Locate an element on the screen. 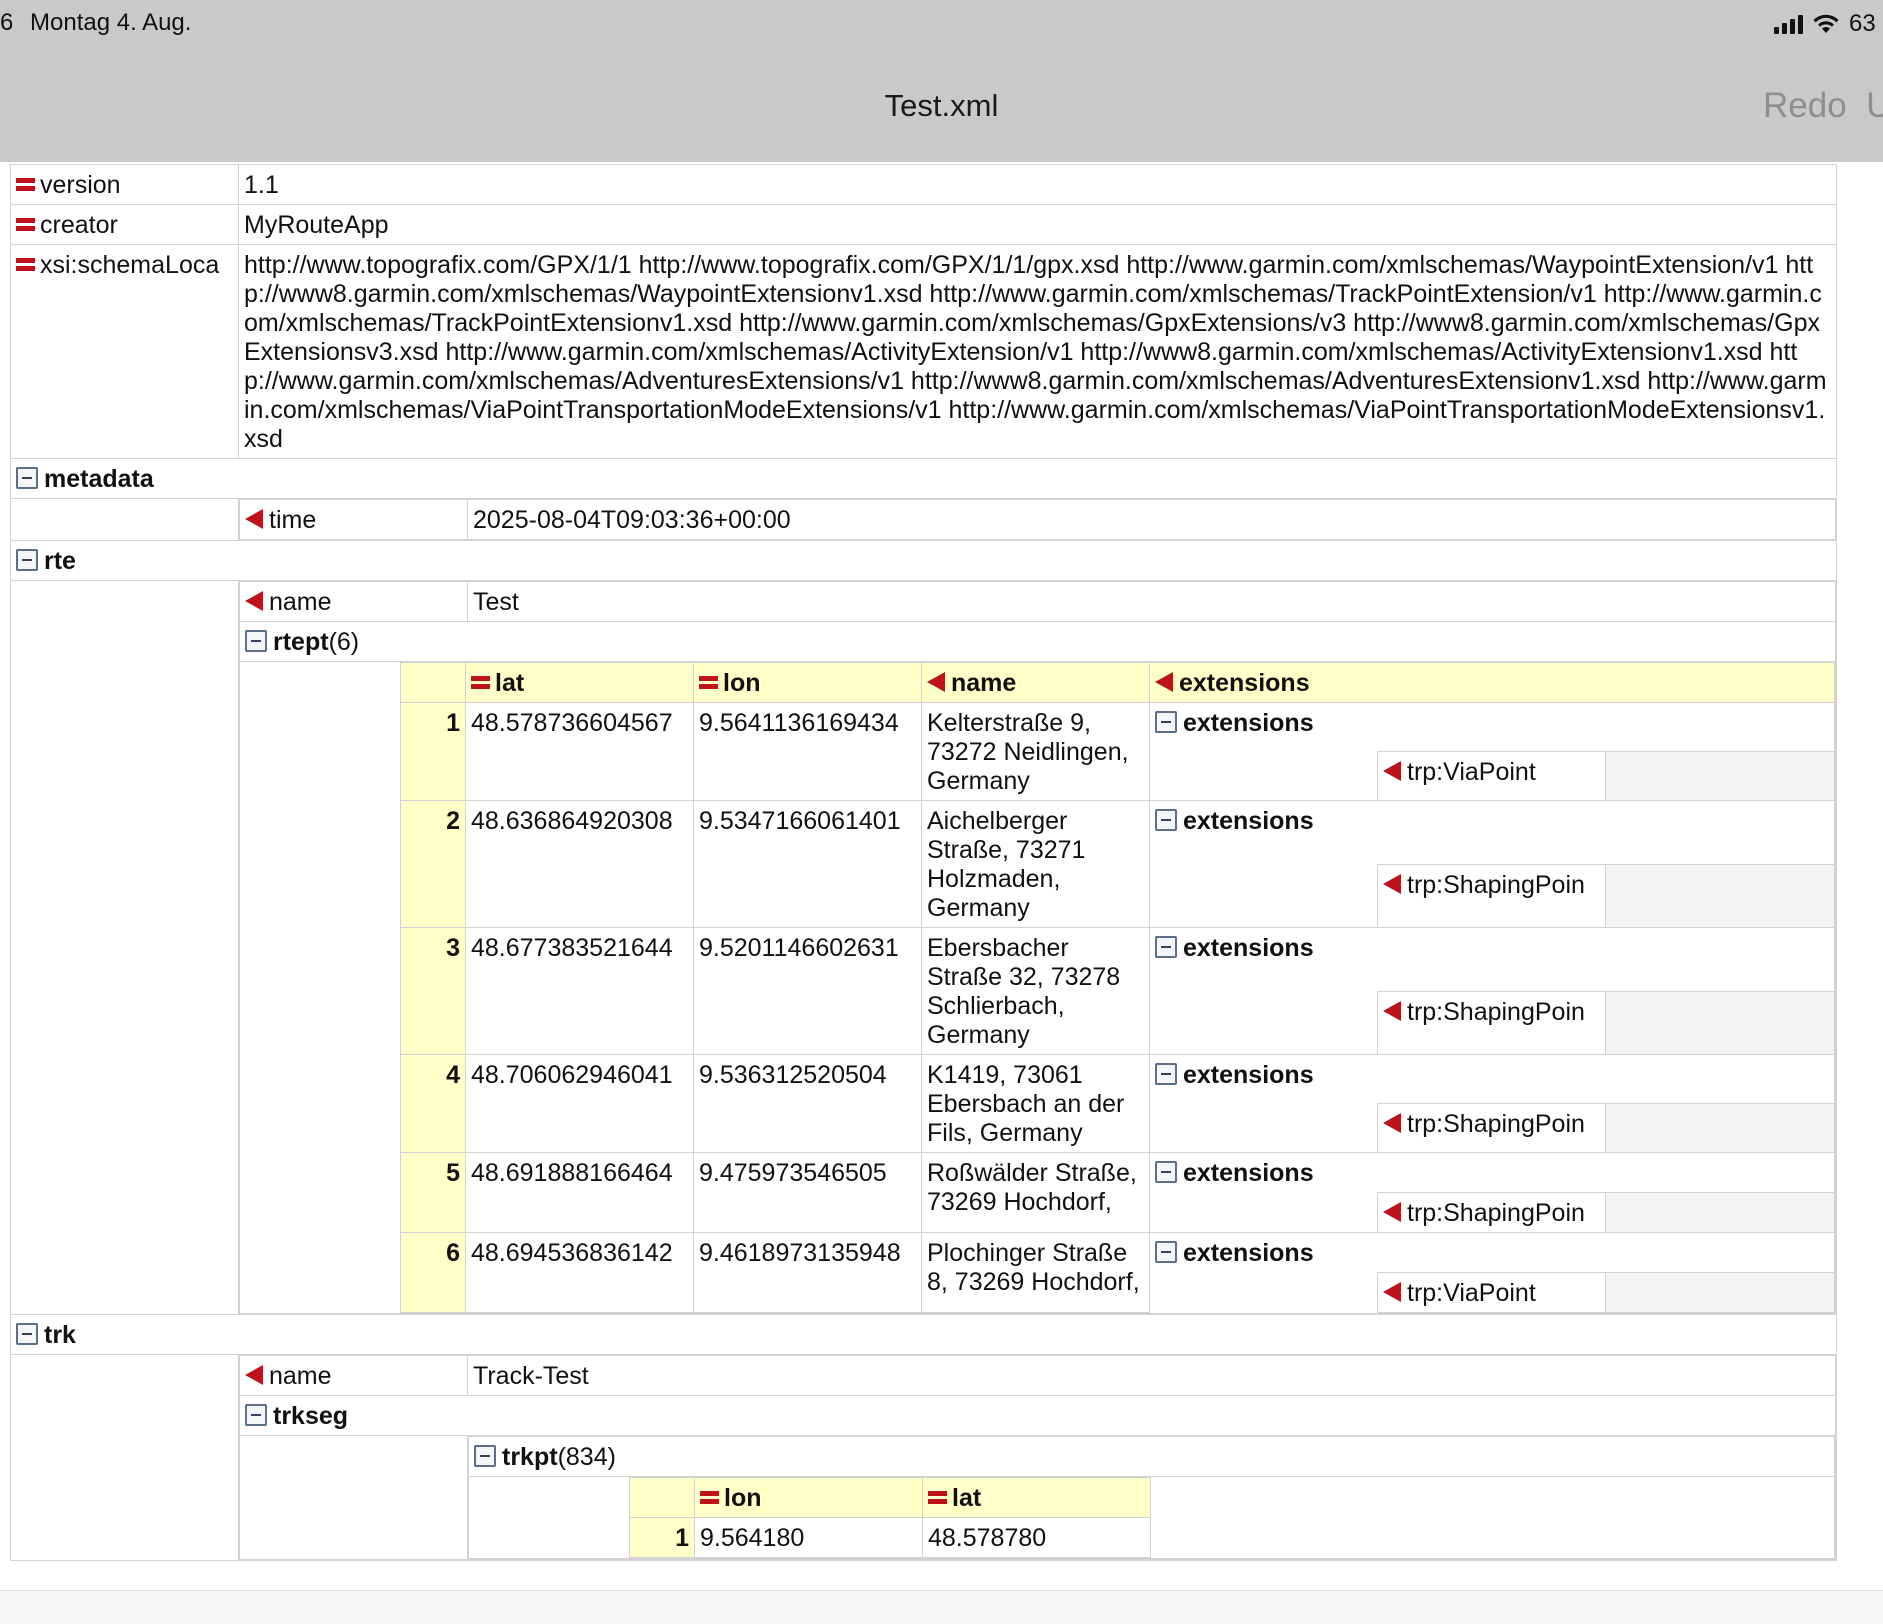  redo-label: Redo is located at coordinates (1805, 105).